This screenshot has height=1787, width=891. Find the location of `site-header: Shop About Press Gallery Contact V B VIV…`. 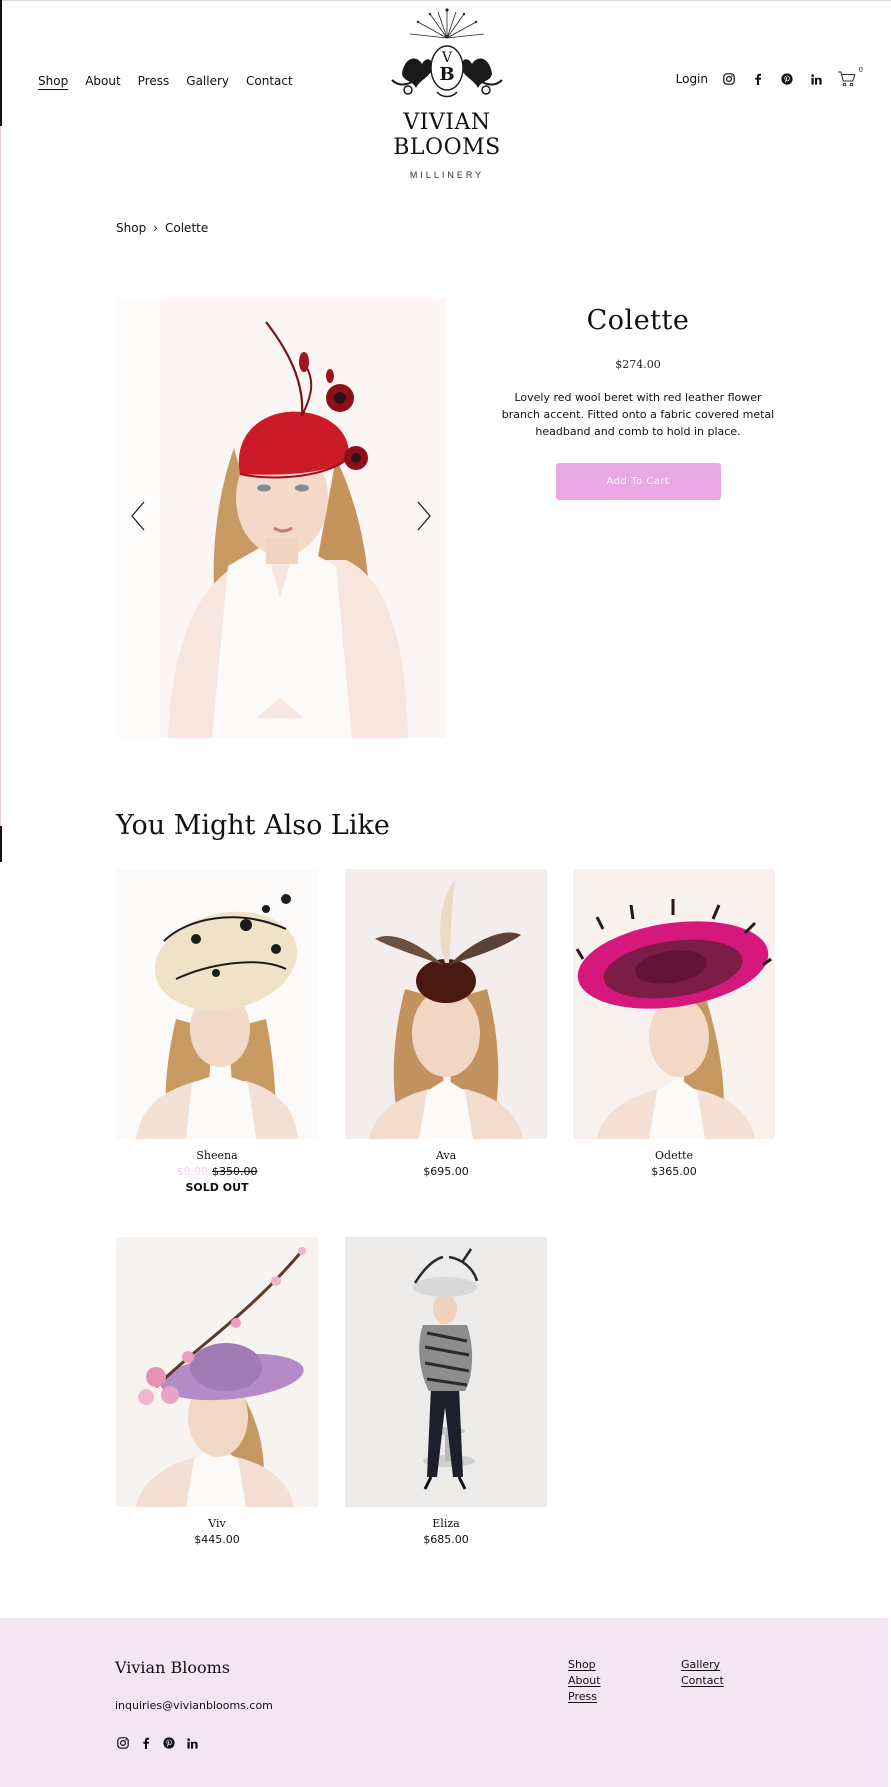

site-header: Shop About Press Gallery Contact V B VIV… is located at coordinates (445, 90).